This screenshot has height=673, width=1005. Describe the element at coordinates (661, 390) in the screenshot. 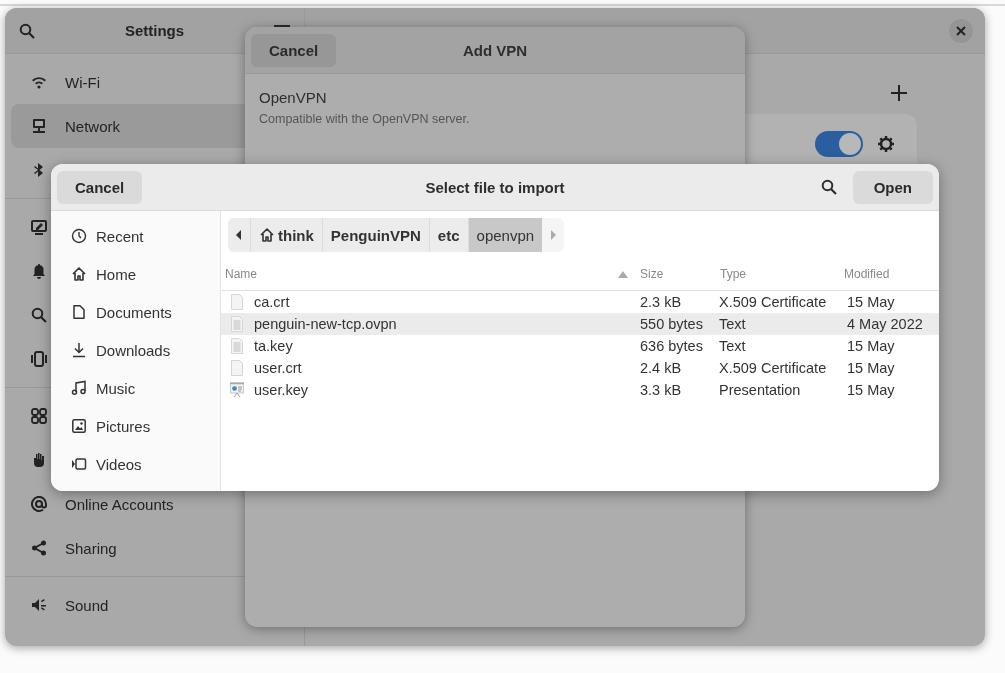

I see `file-size: 3.3 kB` at that location.